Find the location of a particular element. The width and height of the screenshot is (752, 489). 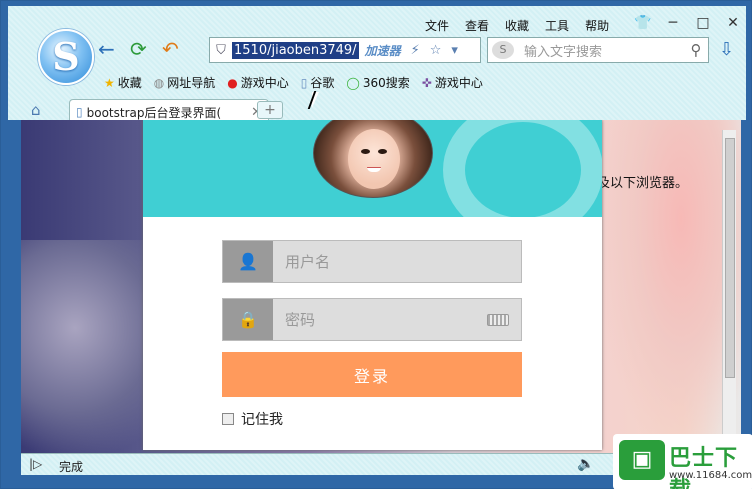

remember-checkbox is located at coordinates (228, 419).